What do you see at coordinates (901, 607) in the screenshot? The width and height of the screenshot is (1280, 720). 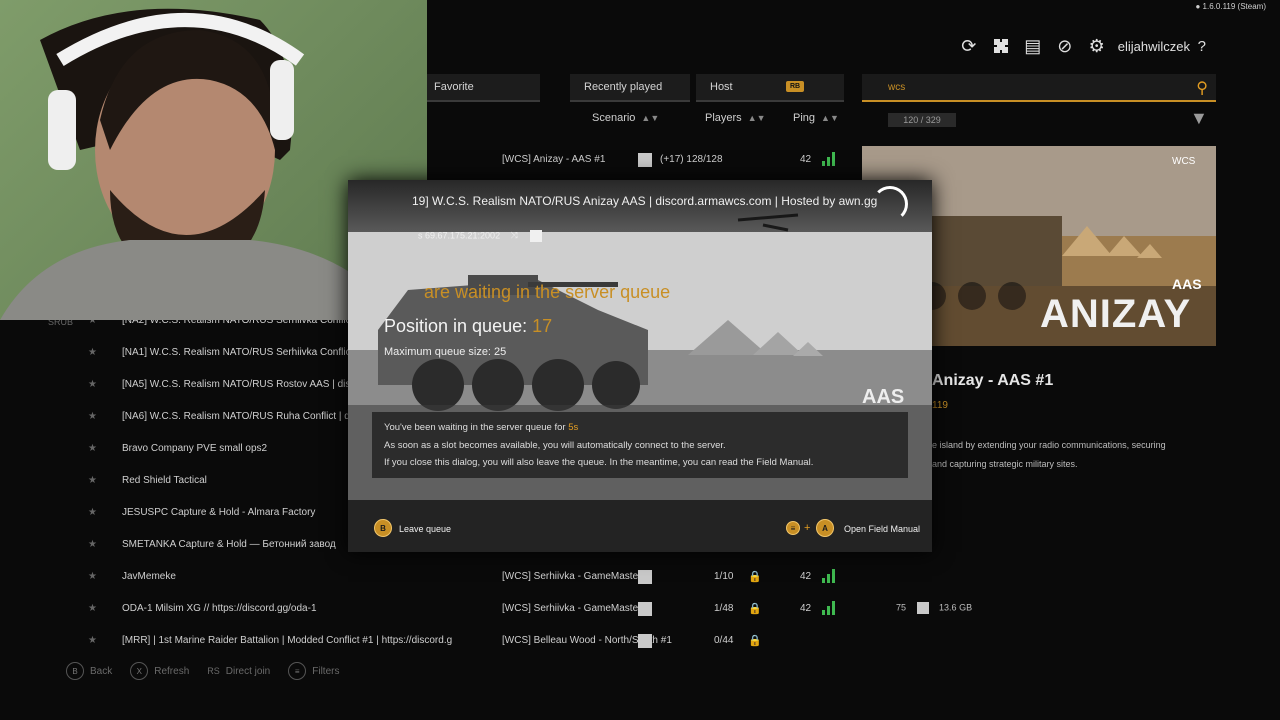 I see `mod-count: 75` at bounding box center [901, 607].